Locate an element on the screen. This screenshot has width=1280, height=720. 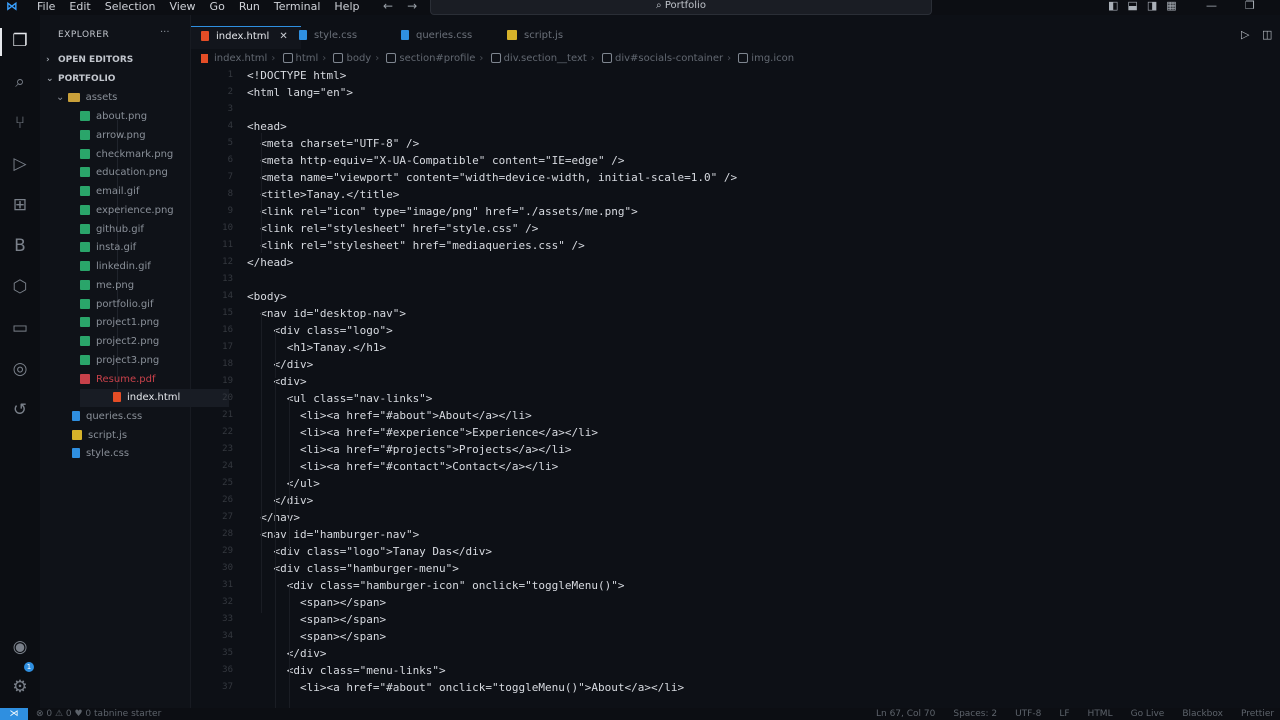
menu-terminal: Terminal is located at coordinates (297, 7).